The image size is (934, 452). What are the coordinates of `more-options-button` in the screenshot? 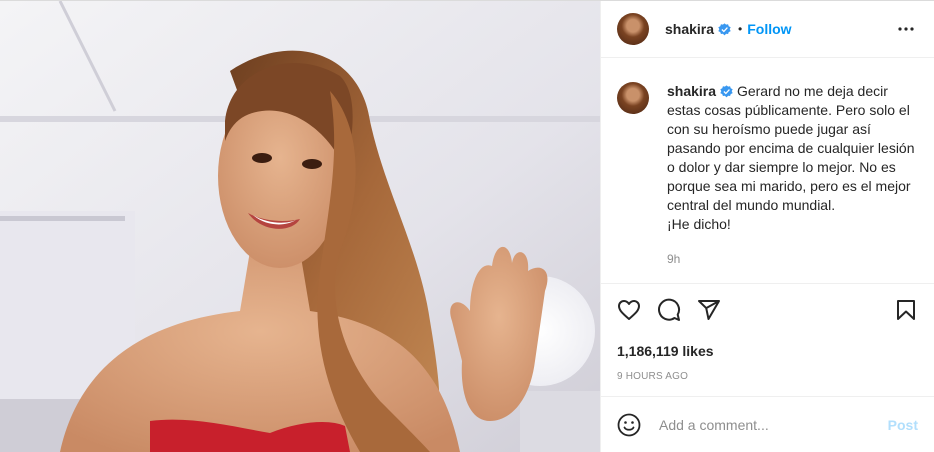 It's located at (906, 29).